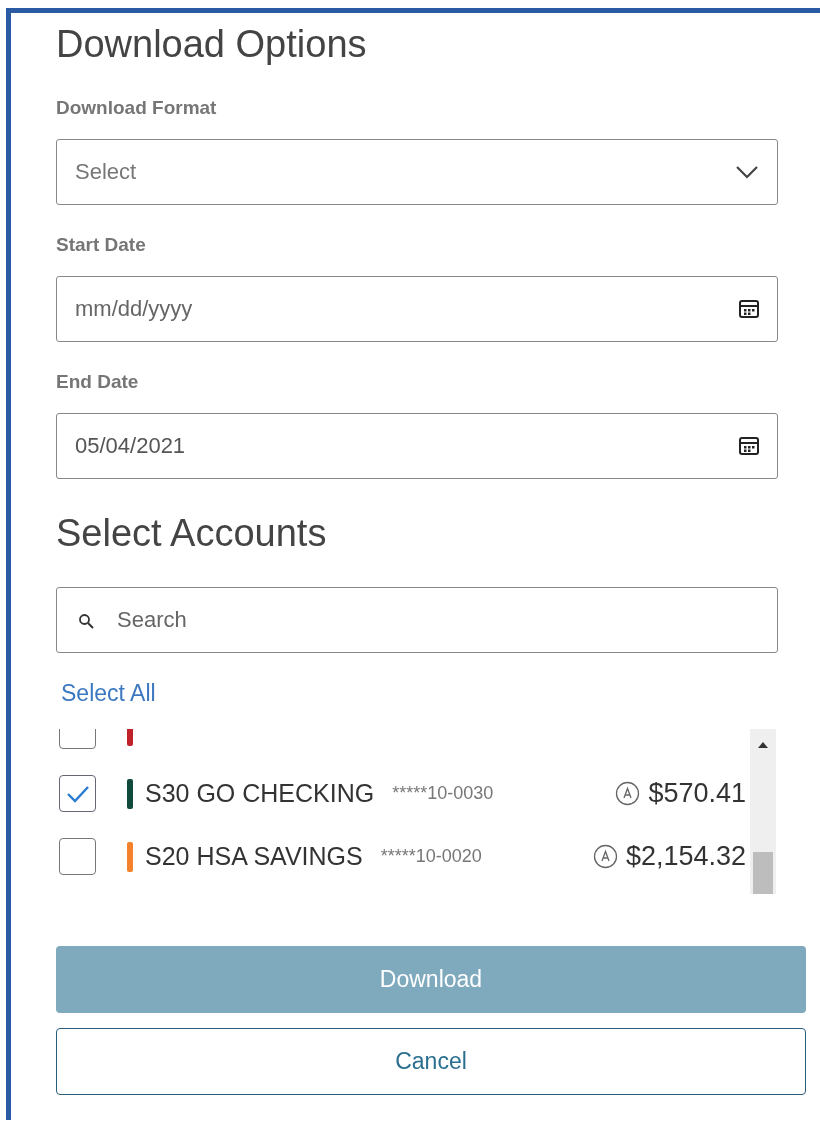 The height and width of the screenshot is (1125, 820). What do you see at coordinates (685, 856) in the screenshot?
I see `account-balance: $2,154.32` at bounding box center [685, 856].